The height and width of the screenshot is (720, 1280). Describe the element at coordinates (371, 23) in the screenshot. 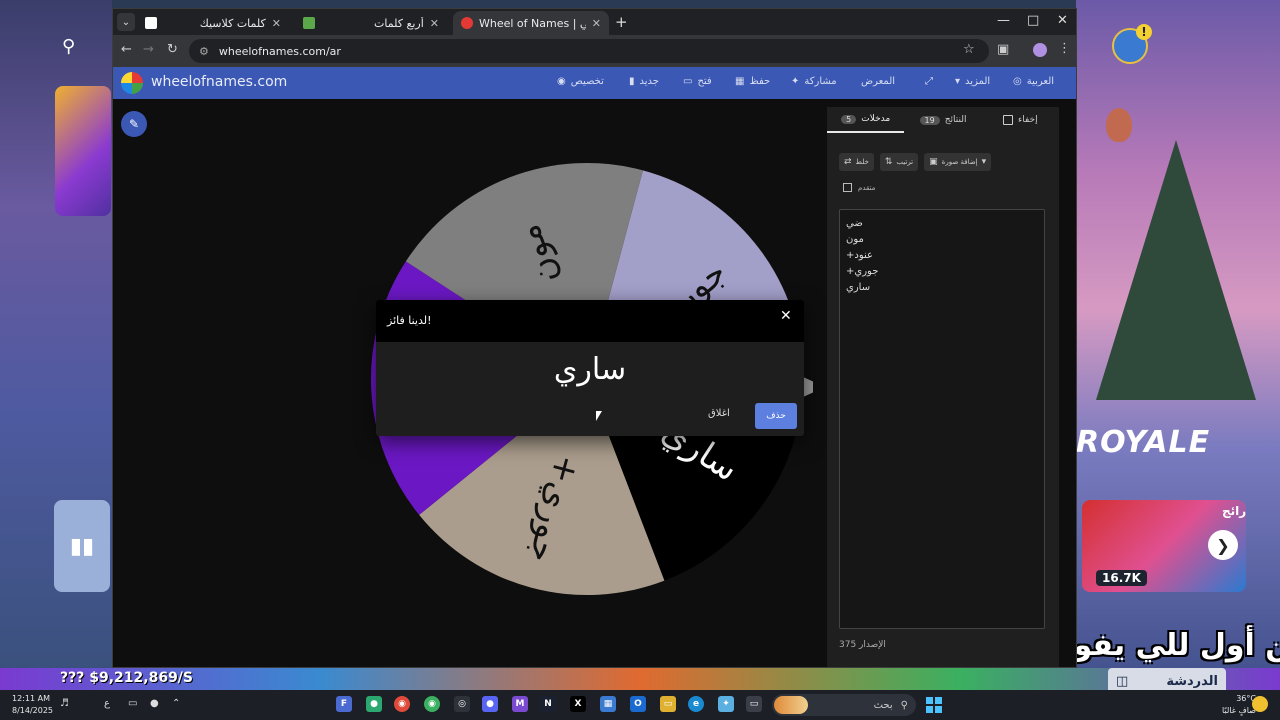

I see `tab-four-words: أربع كلمات ✕` at that location.